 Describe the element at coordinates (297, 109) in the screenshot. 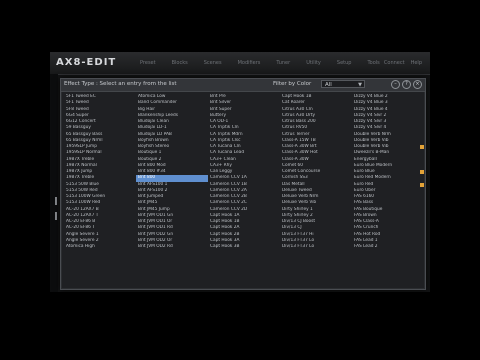

I see `list-item-label: Citrus A30 Cln` at that location.